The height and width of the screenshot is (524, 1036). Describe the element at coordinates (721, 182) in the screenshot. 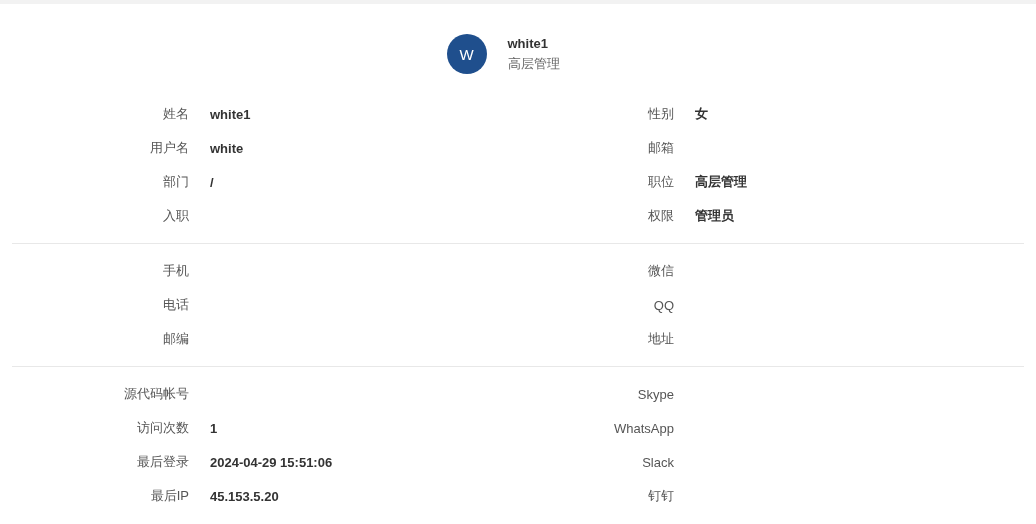

I see `field-value: 高层管理` at that location.